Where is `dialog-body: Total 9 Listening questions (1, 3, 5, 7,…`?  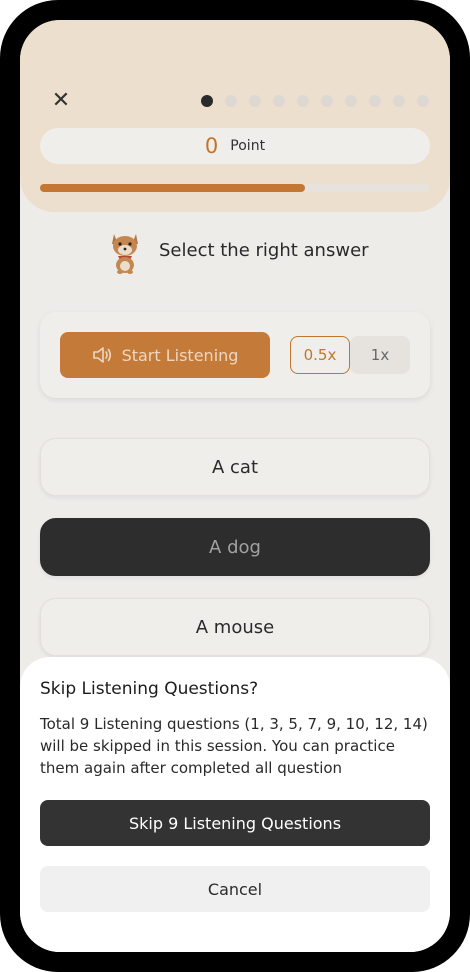
dialog-body: Total 9 Listening questions (1, 3, 5, 7,… is located at coordinates (234, 746).